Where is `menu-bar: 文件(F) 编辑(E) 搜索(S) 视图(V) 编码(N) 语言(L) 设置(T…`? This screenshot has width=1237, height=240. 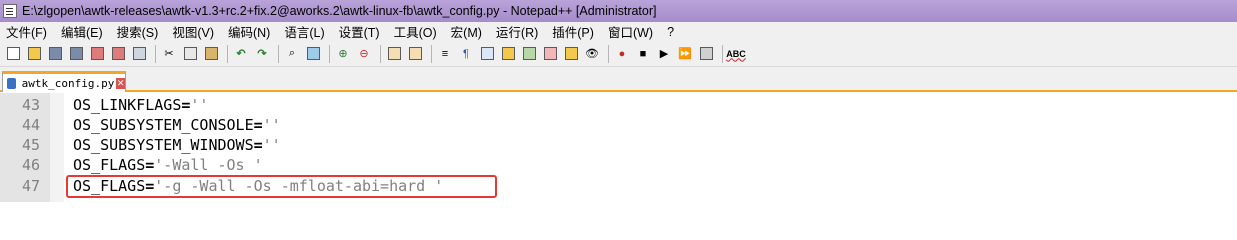
menu-bar: 文件(F) 编辑(E) 搜索(S) 视图(V) 编码(N) 语言(L) 设置(T… is located at coordinates (618, 31).